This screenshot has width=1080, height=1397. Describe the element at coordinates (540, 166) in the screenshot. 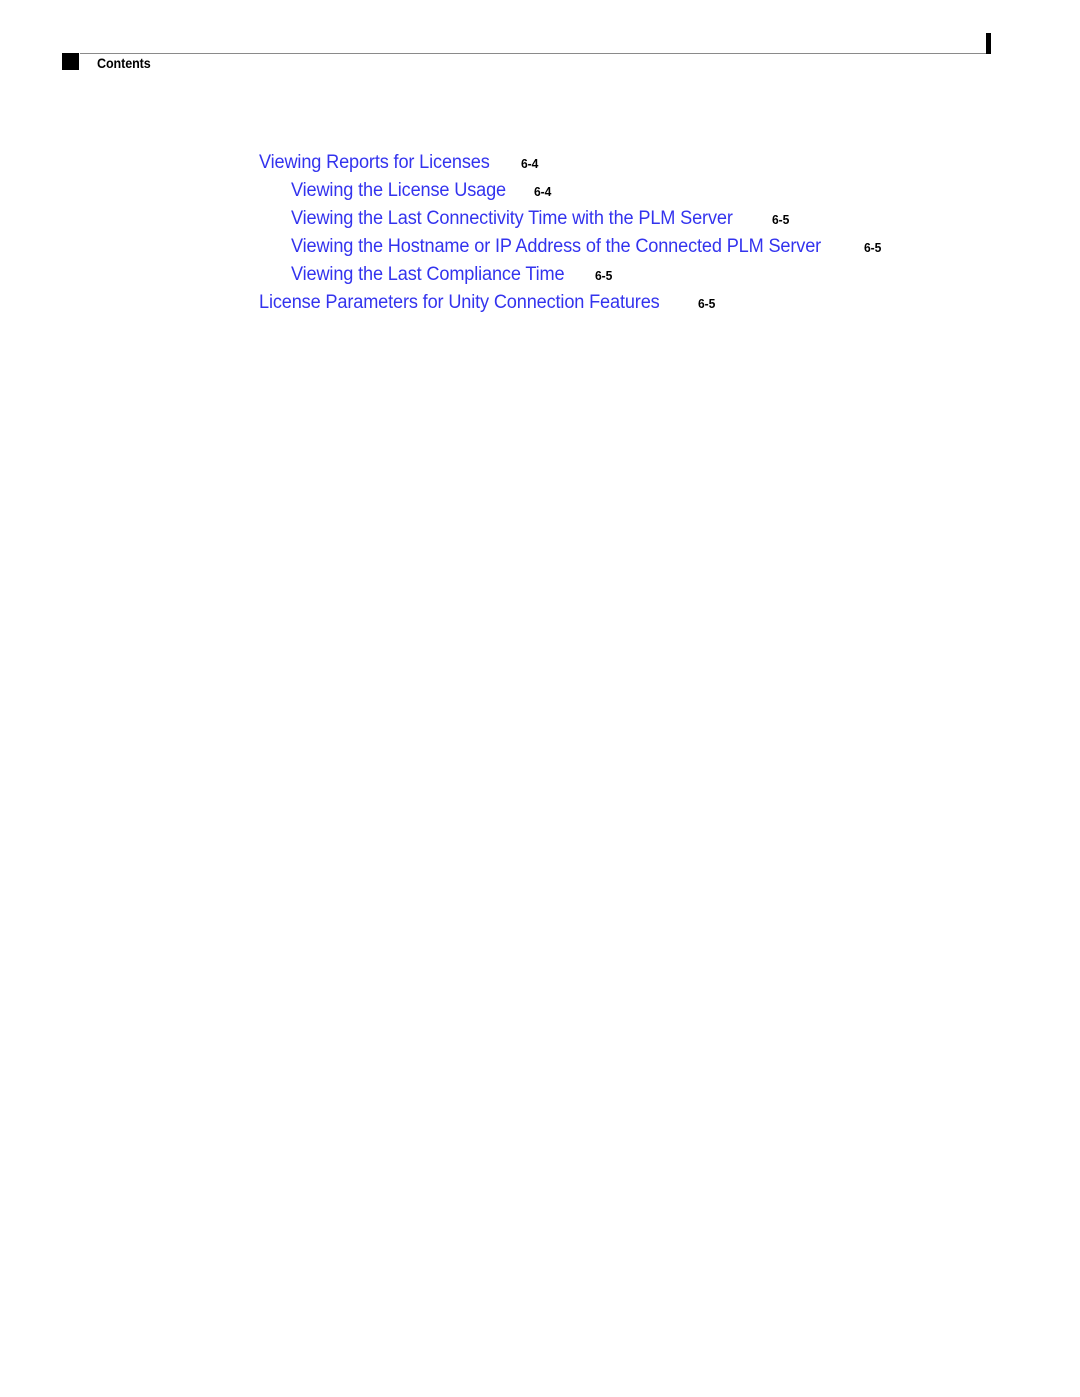

I see `toc-entry: Viewing Reports for Licenses 6-4` at that location.